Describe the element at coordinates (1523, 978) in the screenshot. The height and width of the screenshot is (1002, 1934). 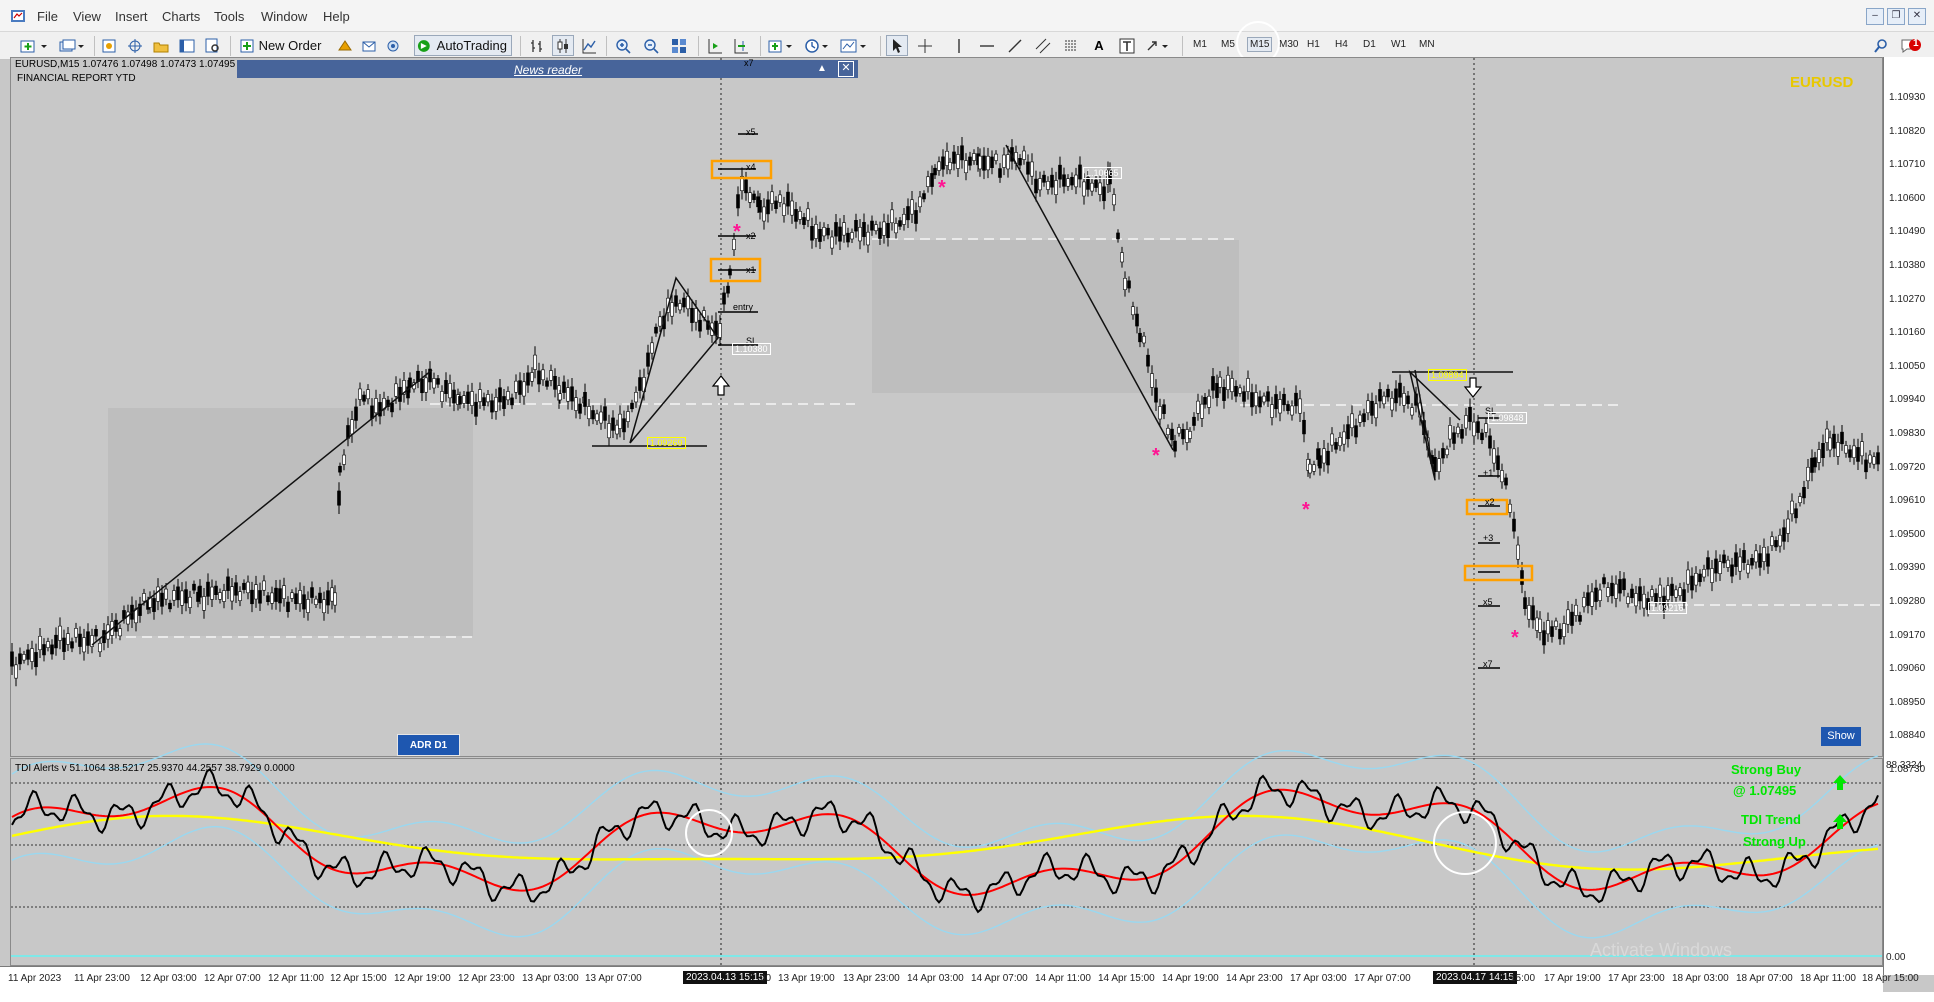
I see `cursor-time-suffix-2: 15:00` at that location.